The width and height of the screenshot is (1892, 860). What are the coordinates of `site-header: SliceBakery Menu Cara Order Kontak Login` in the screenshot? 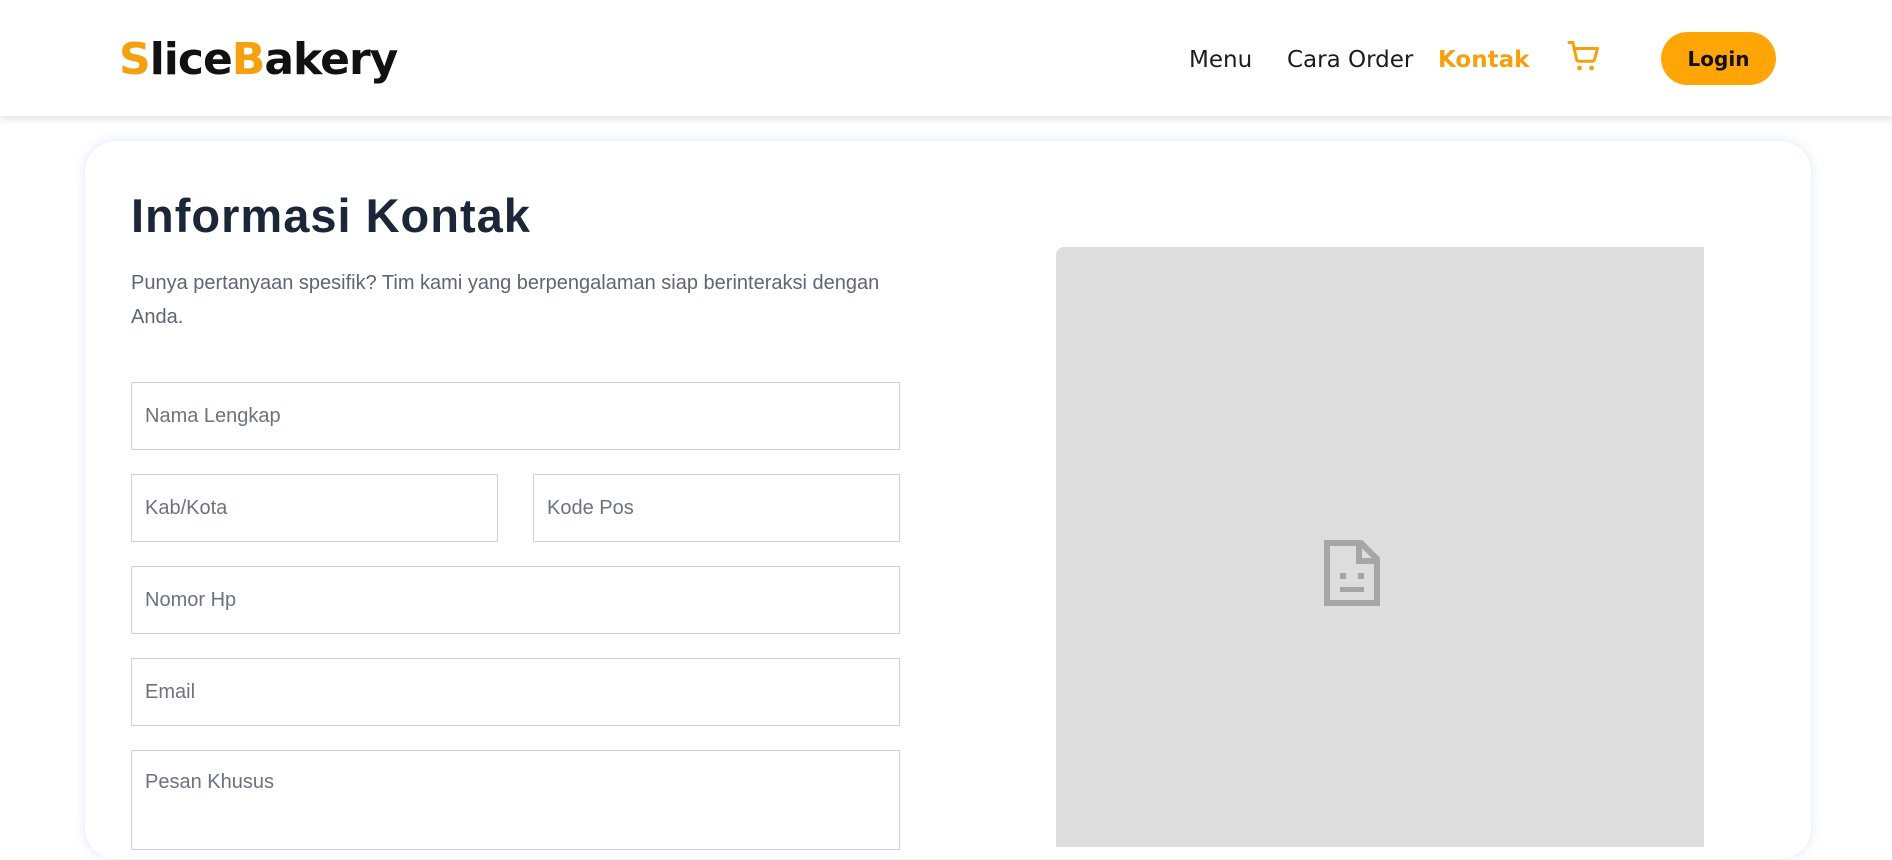 It's located at (946, 58).